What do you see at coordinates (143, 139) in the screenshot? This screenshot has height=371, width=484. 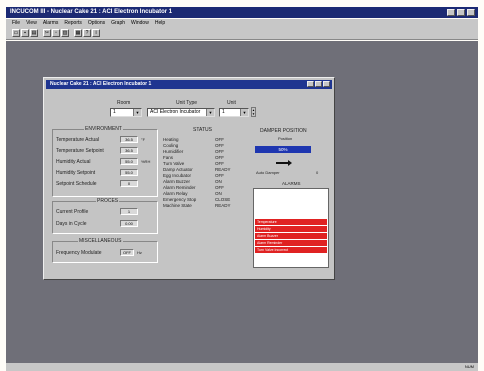 I see `temperature-unit: °F` at bounding box center [143, 139].